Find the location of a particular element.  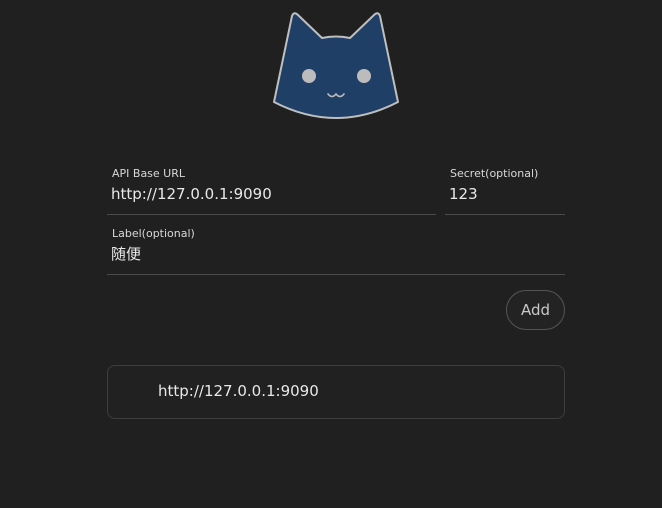

label-input: 随便 is located at coordinates (126, 254).